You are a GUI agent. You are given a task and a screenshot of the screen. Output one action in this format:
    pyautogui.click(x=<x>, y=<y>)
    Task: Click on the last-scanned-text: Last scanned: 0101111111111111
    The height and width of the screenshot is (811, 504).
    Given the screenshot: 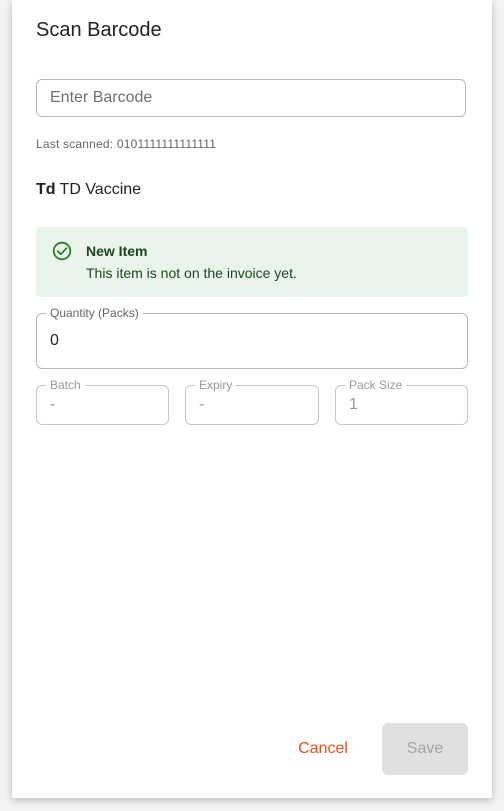 What is the action you would take?
    pyautogui.click(x=126, y=144)
    